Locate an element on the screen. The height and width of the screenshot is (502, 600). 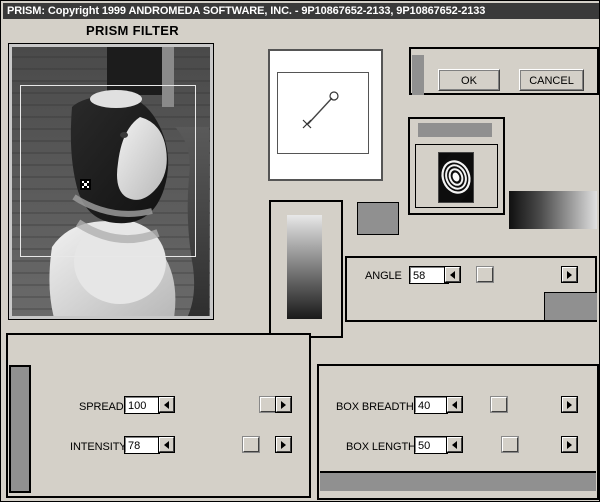
circle-handle-icon is located at coordinates (334, 96).